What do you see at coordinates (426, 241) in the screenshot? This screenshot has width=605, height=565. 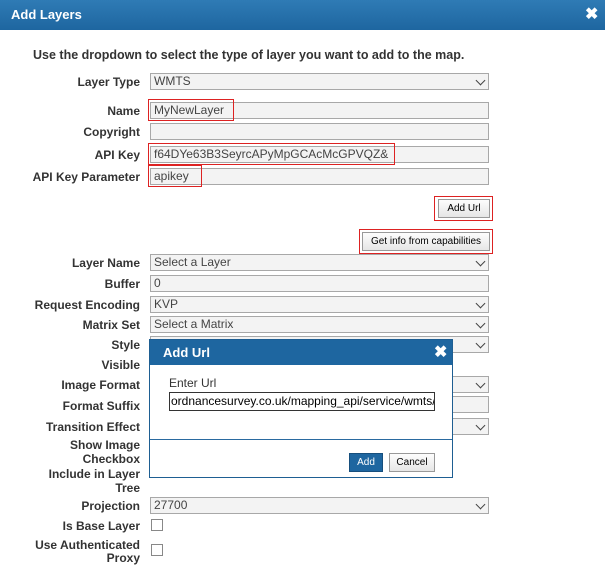 I see `get-info-from-capabilities-button: Get info from capabilities` at bounding box center [426, 241].